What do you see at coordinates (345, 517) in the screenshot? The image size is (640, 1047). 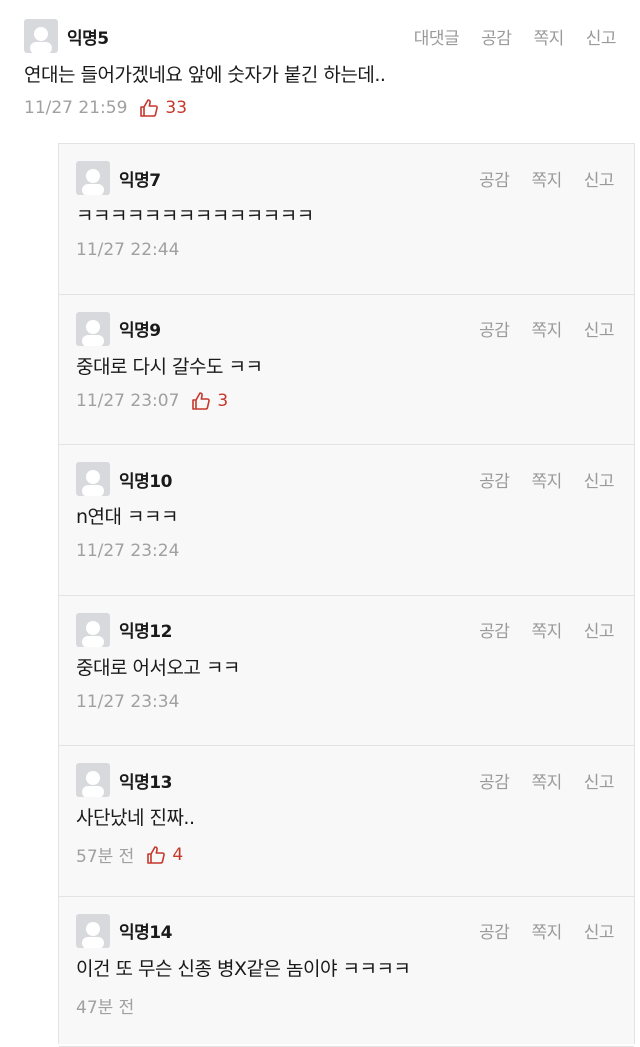 I see `reply-text: n연대 ㅋㅋㅋ` at bounding box center [345, 517].